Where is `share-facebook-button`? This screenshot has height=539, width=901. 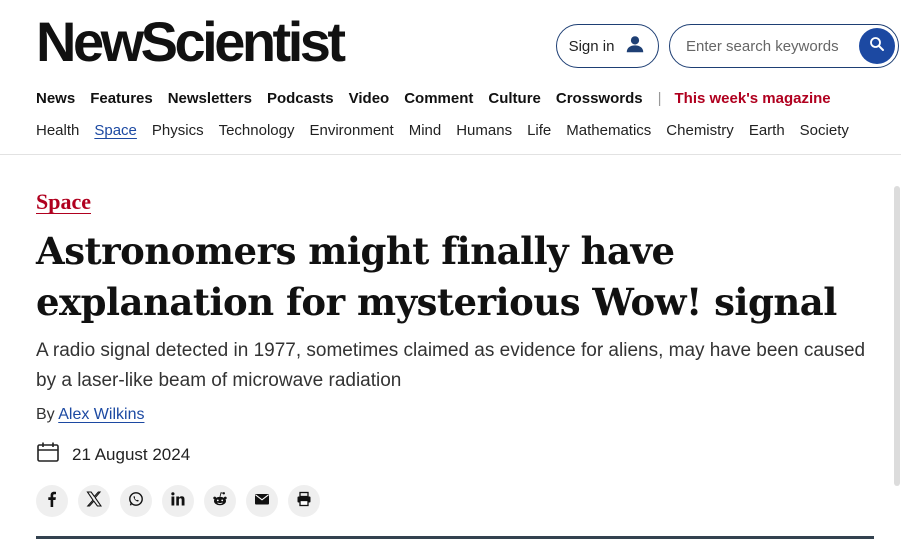 share-facebook-button is located at coordinates (52, 501).